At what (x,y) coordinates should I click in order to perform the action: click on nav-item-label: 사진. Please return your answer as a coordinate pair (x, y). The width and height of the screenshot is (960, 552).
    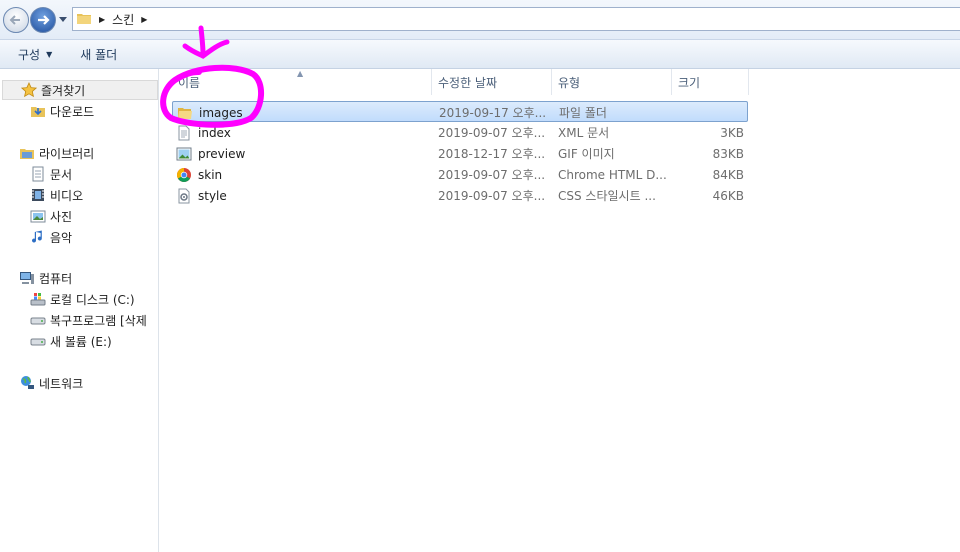
    Looking at the image, I should click on (61, 216).